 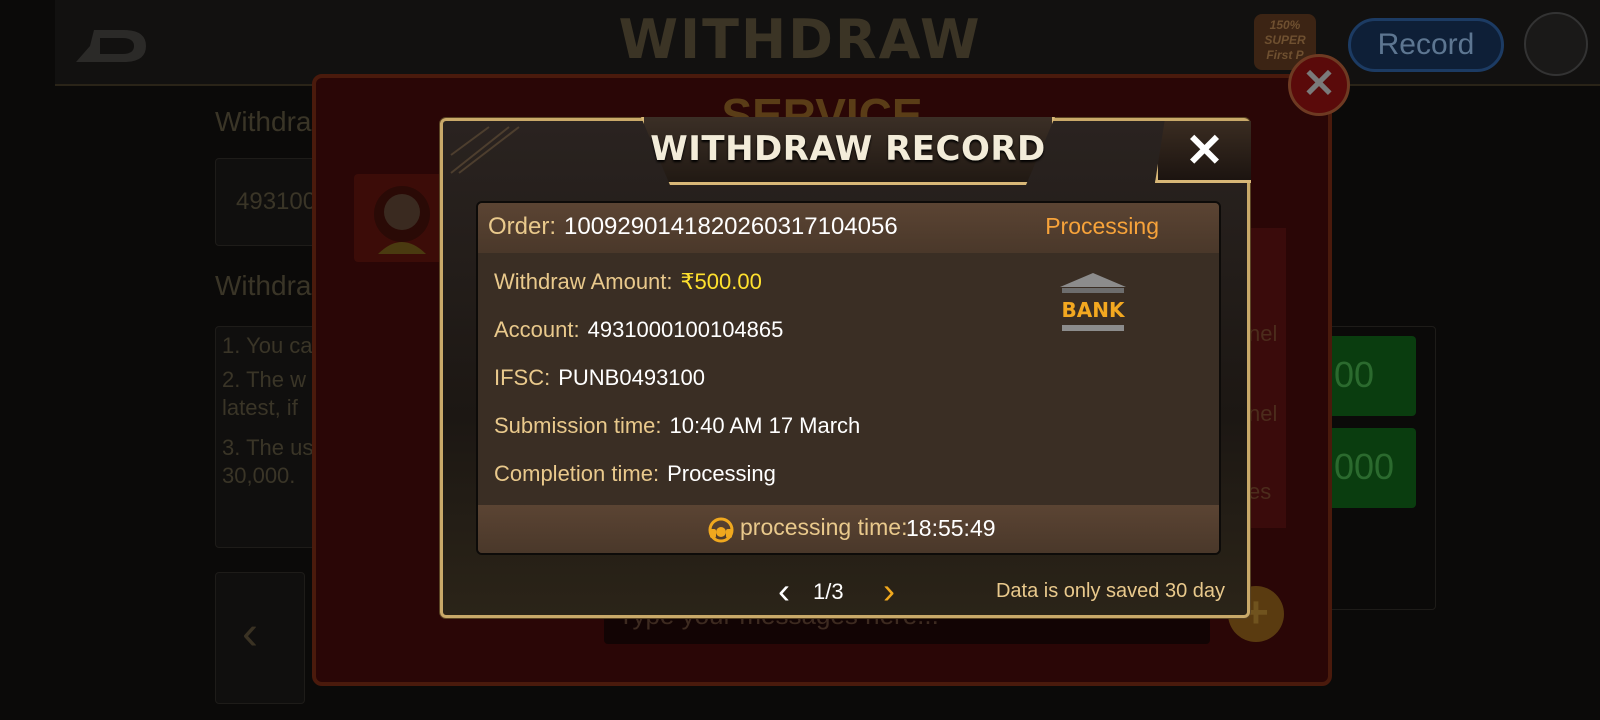 What do you see at coordinates (1259, 492) in the screenshot?
I see `side-link-3: es` at bounding box center [1259, 492].